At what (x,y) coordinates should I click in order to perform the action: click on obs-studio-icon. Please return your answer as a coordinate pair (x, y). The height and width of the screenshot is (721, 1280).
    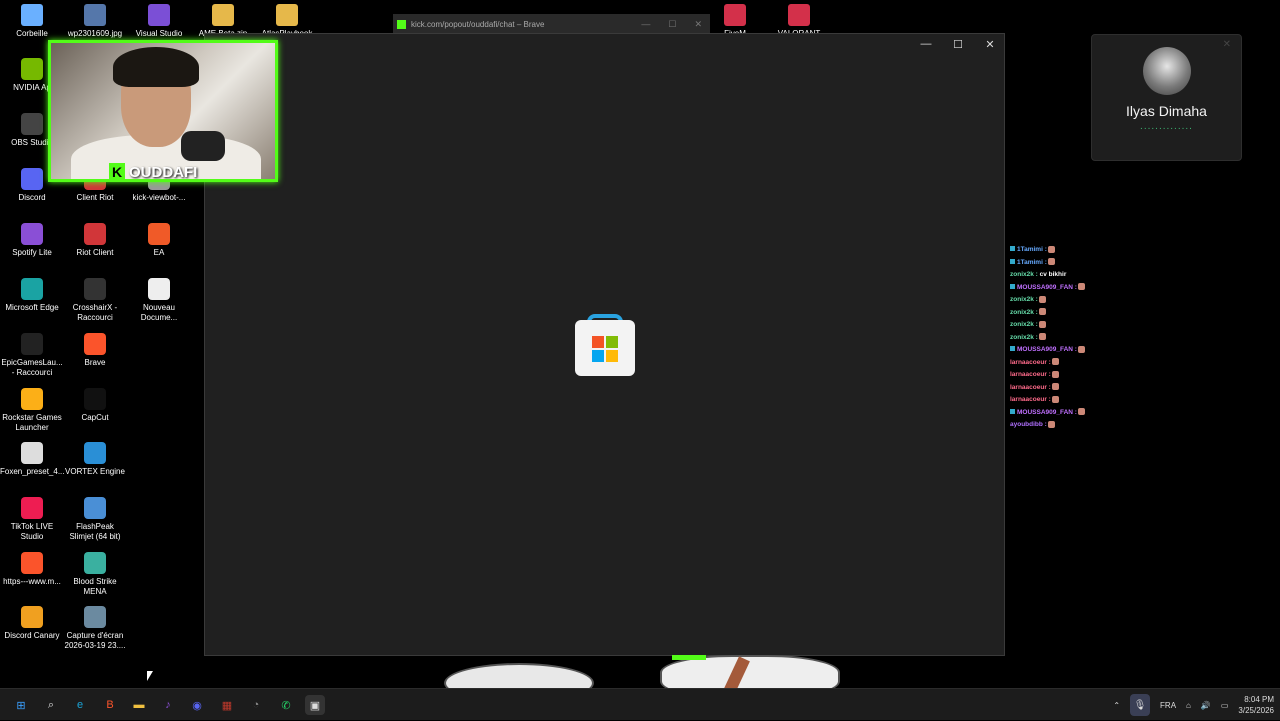
    Looking at the image, I should click on (32, 124).